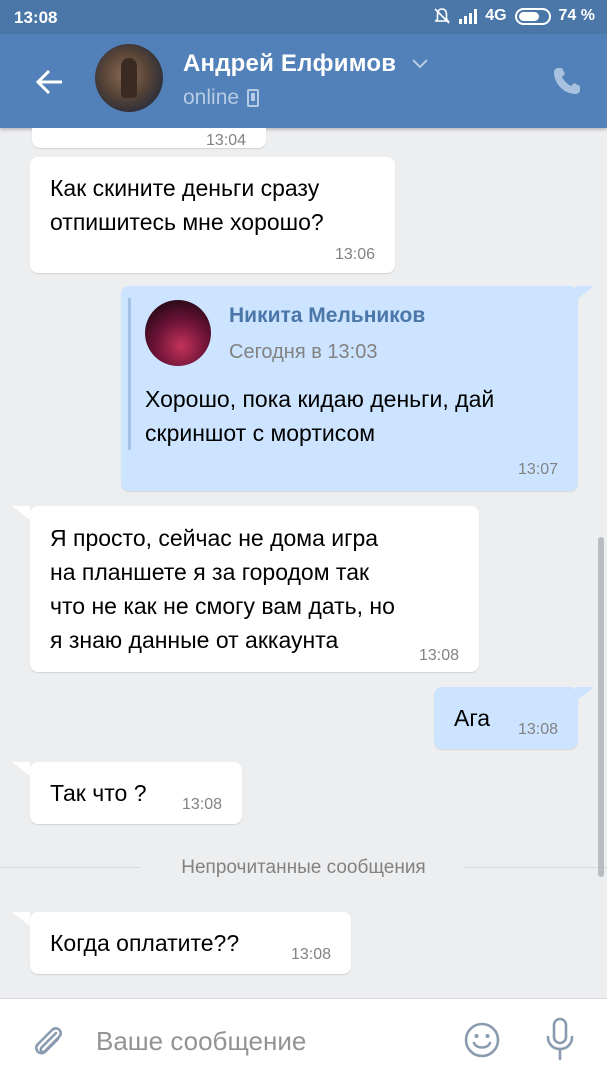  I want to click on message-text-line: Хорошо, пока кидаю деньги, дай, so click(320, 399).